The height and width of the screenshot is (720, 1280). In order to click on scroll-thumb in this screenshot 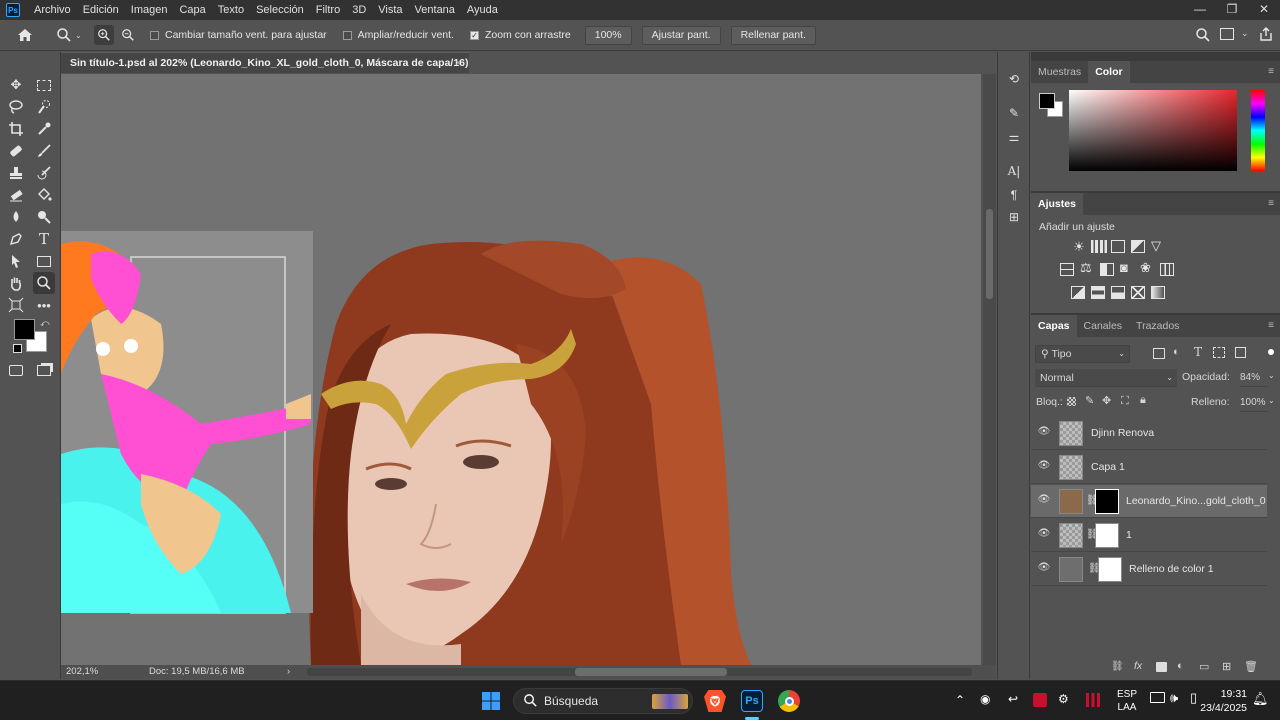, I will do `click(989, 254)`.